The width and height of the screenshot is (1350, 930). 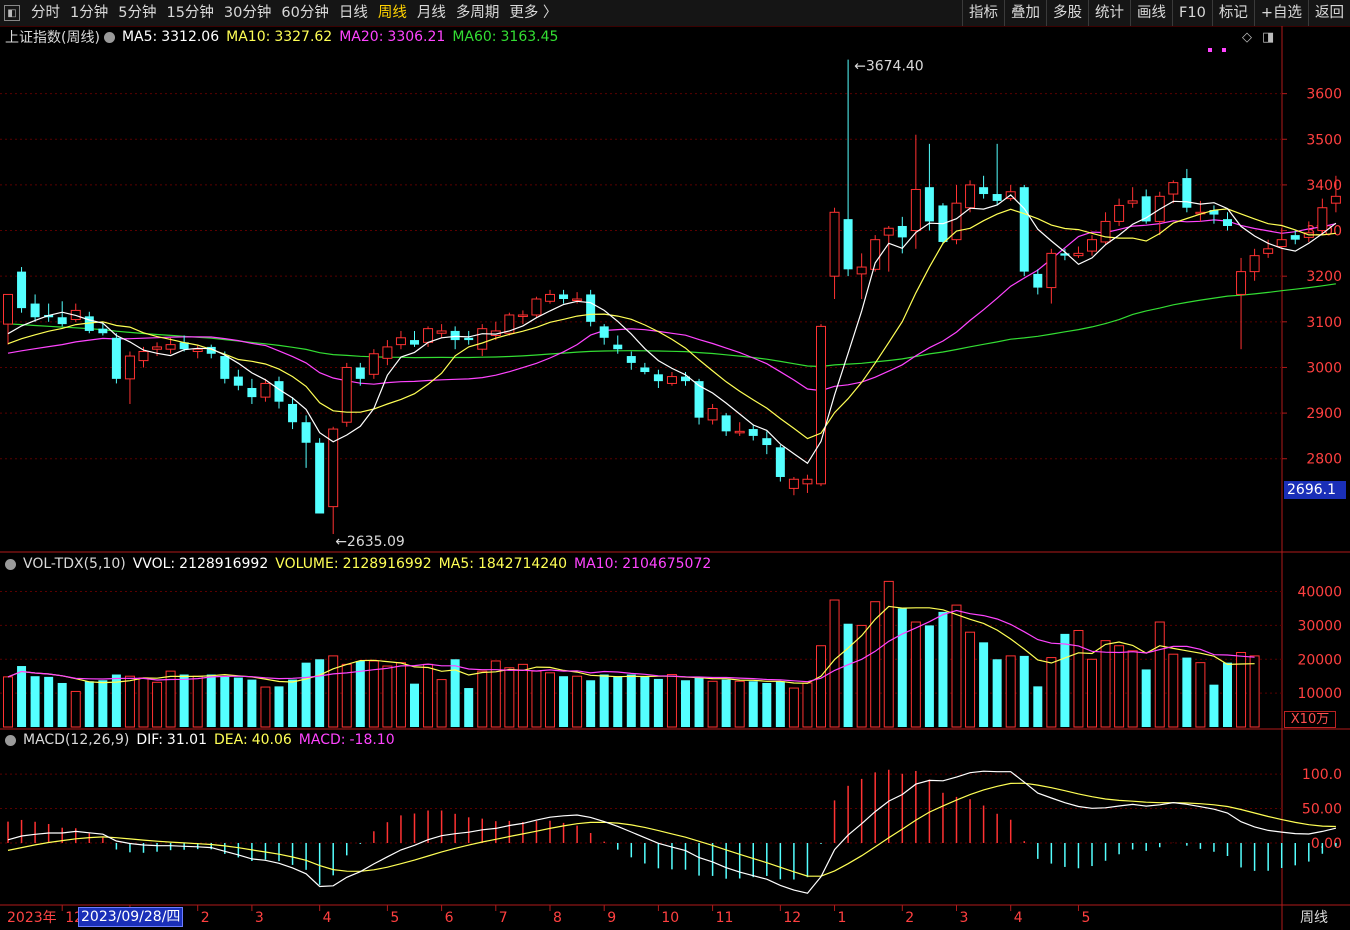 I want to click on price-tick-label: 3500, so click(x=1324, y=140).